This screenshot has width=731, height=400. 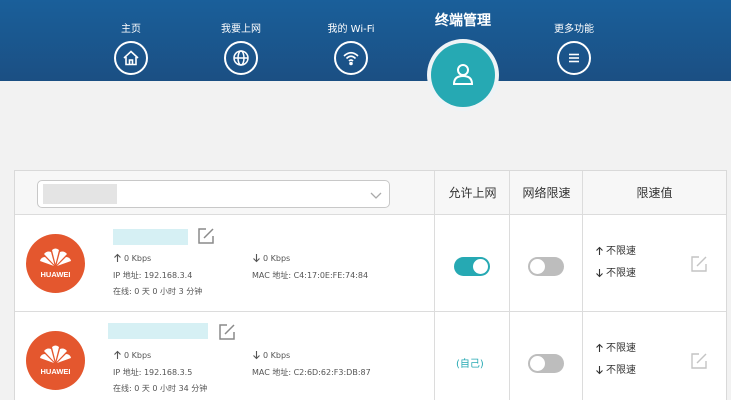 What do you see at coordinates (472, 193) in the screenshot?
I see `header-allow-internet: 允许上网` at bounding box center [472, 193].